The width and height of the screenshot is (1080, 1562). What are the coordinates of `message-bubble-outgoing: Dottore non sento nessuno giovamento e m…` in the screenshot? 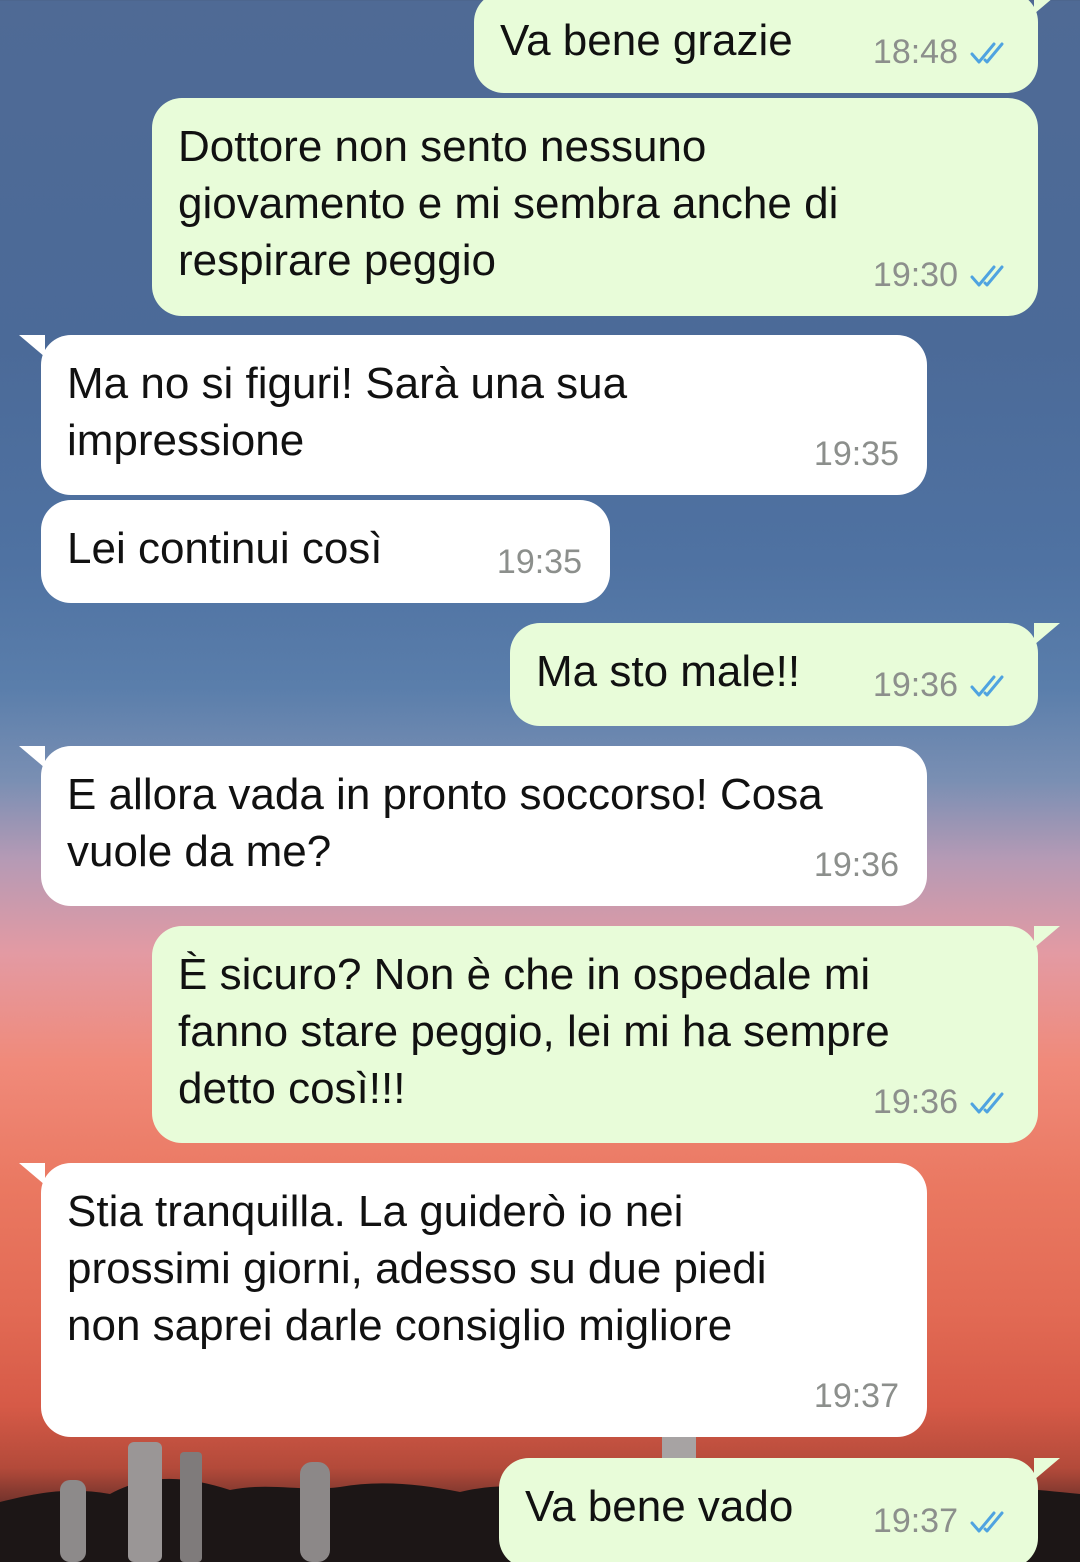 It's located at (595, 207).